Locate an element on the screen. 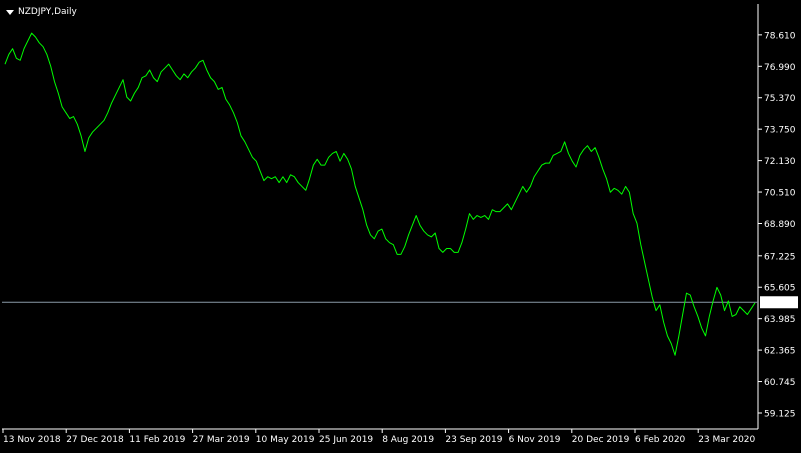 Image resolution: width=801 pixels, height=453 pixels. x-tick-label: 8 Aug 2019 is located at coordinates (408, 440).